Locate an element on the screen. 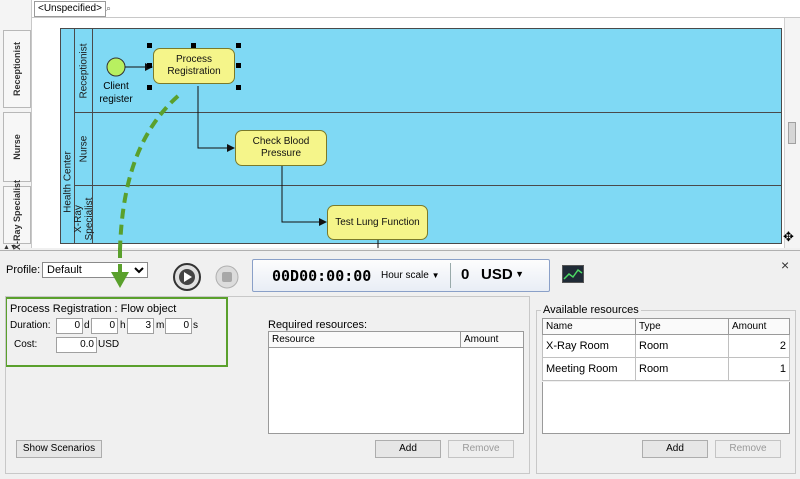 Image resolution: width=800 pixels, height=479 pixels. currency-dropdown: USD ▼ is located at coordinates (502, 274).